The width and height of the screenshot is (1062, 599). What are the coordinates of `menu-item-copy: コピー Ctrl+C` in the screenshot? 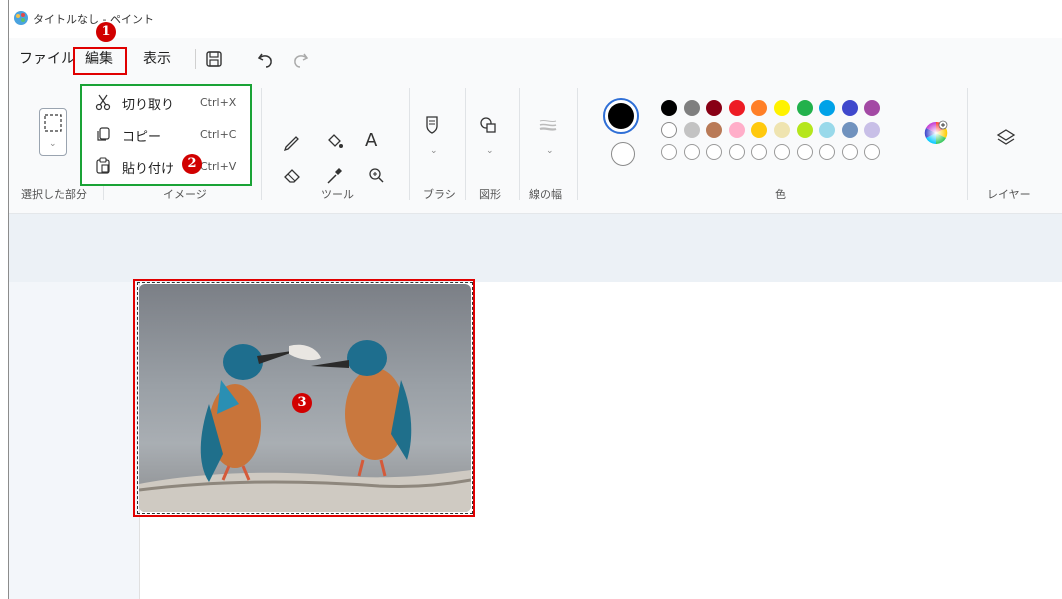 It's located at (166, 135).